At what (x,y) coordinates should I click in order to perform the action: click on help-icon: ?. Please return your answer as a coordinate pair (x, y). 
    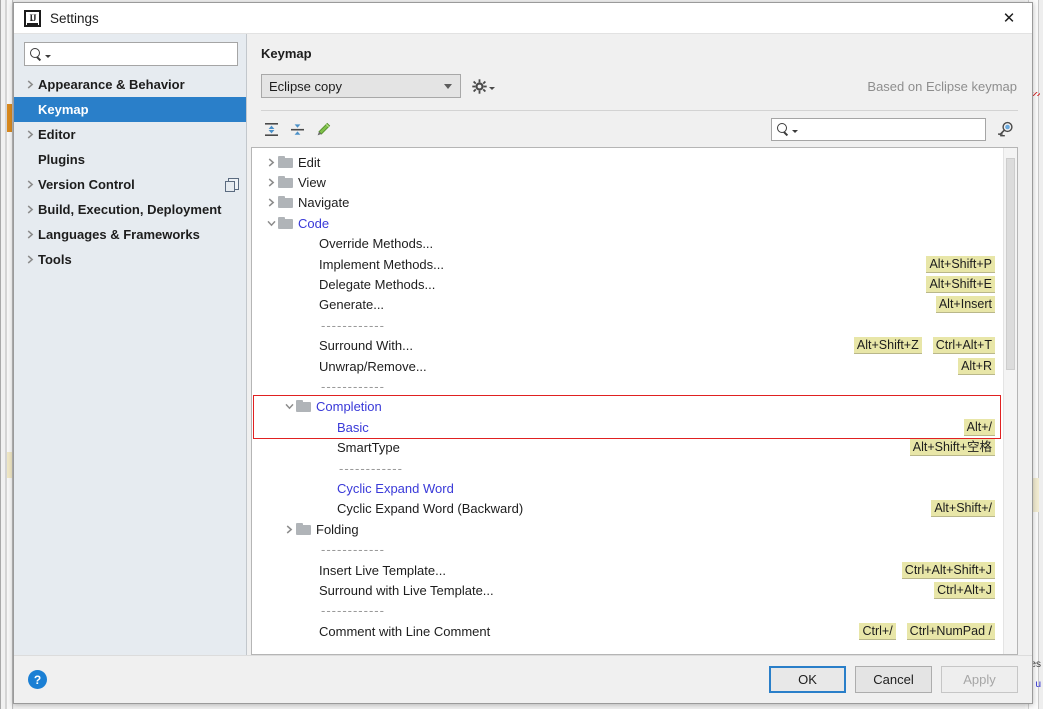
    Looking at the image, I should click on (37, 679).